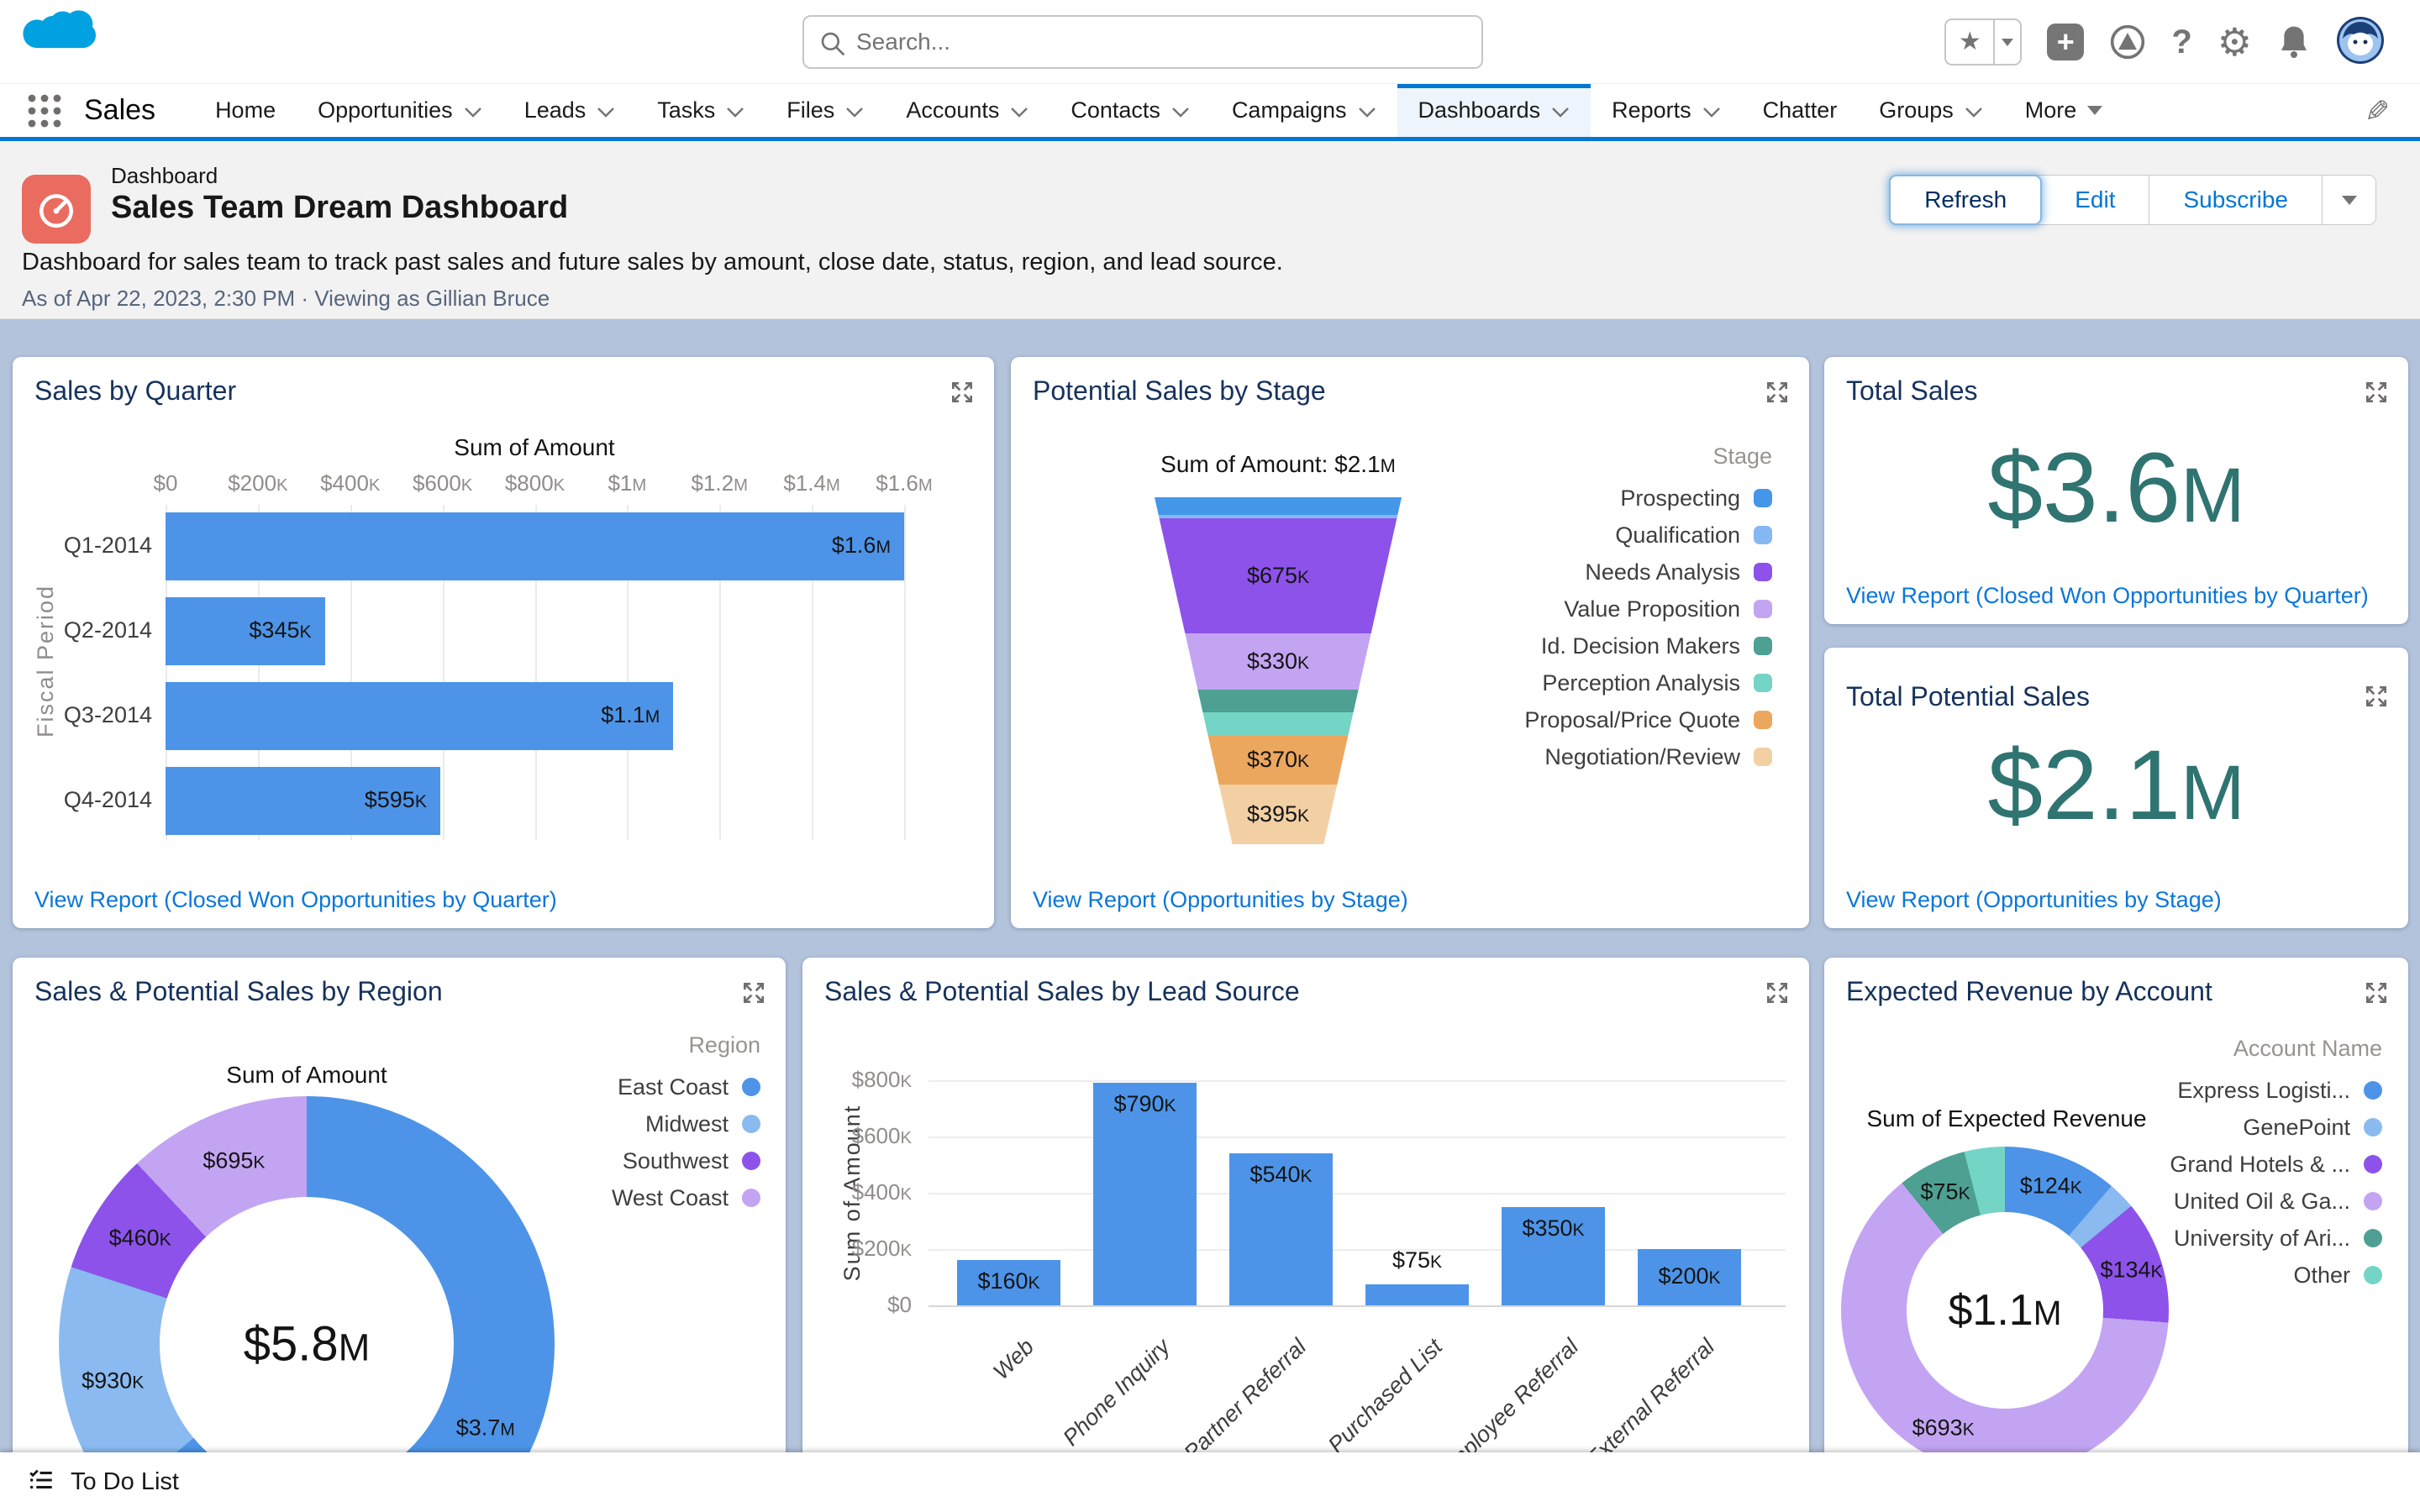  What do you see at coordinates (44, 110) in the screenshot?
I see `app-launcher-waffle-icon` at bounding box center [44, 110].